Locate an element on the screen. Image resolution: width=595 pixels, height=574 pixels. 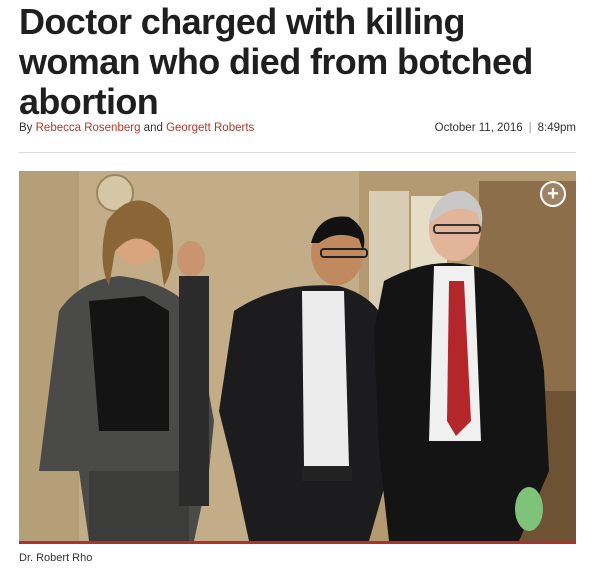
byline-and: and is located at coordinates (153, 128).